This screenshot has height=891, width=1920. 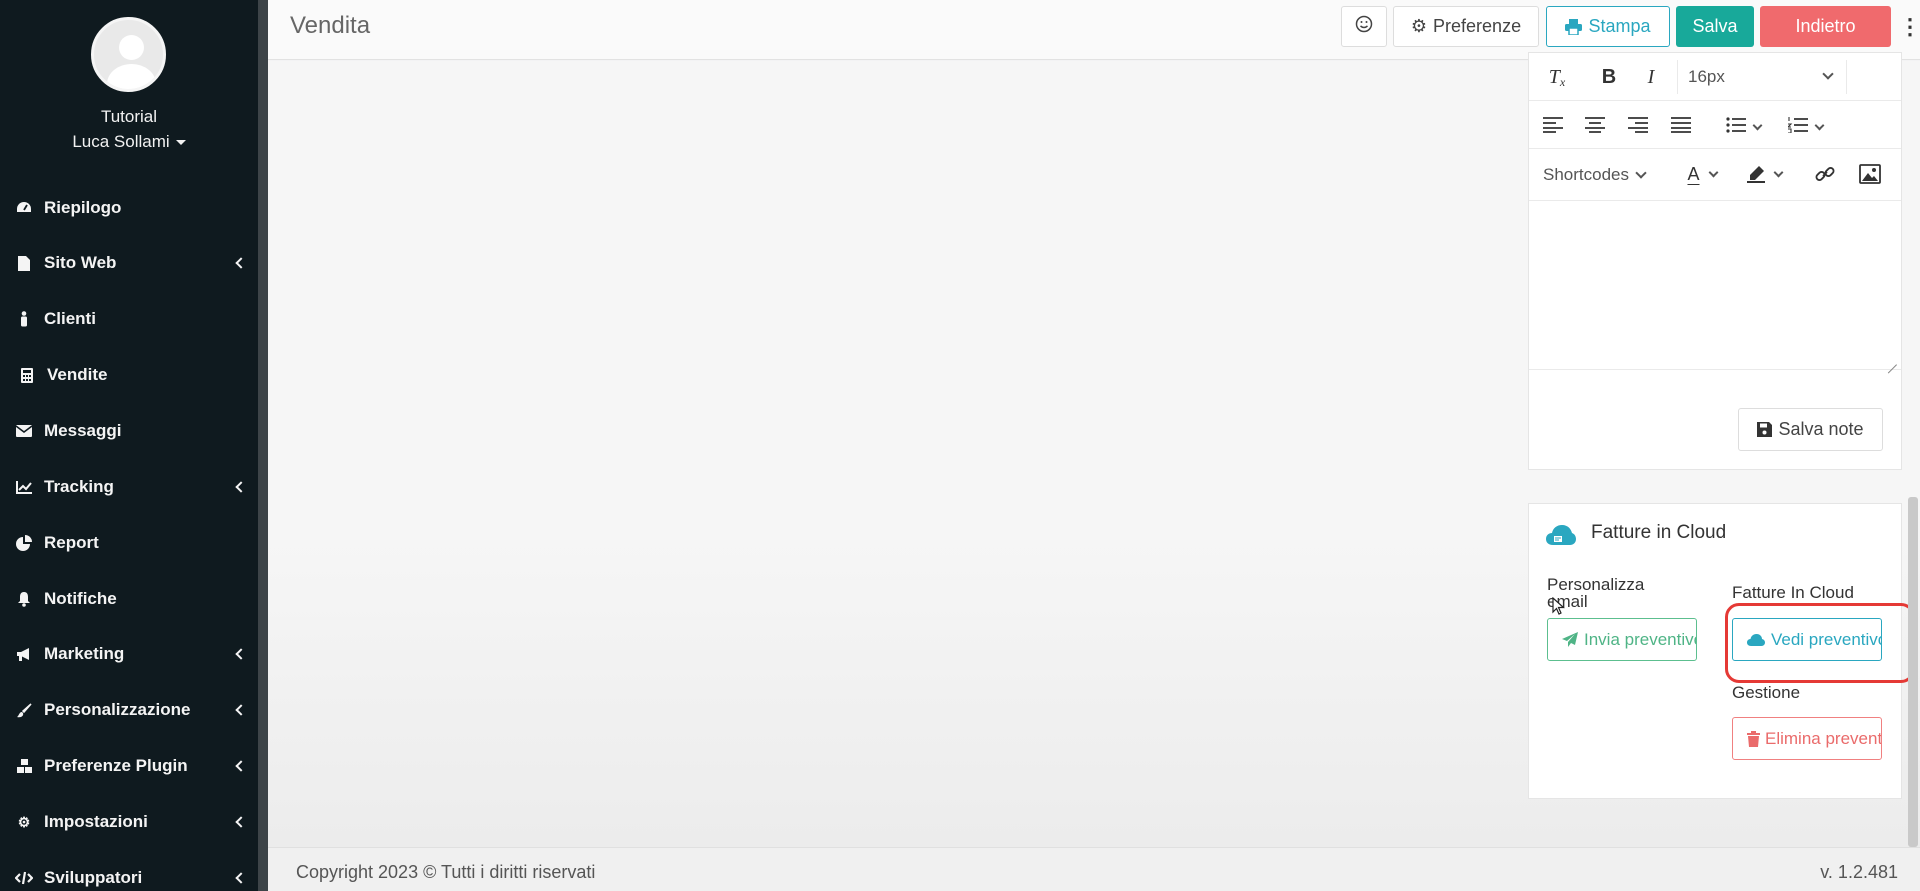 I want to click on fatture-in-cloud-label: Fatture In Cloud, so click(x=1793, y=592).